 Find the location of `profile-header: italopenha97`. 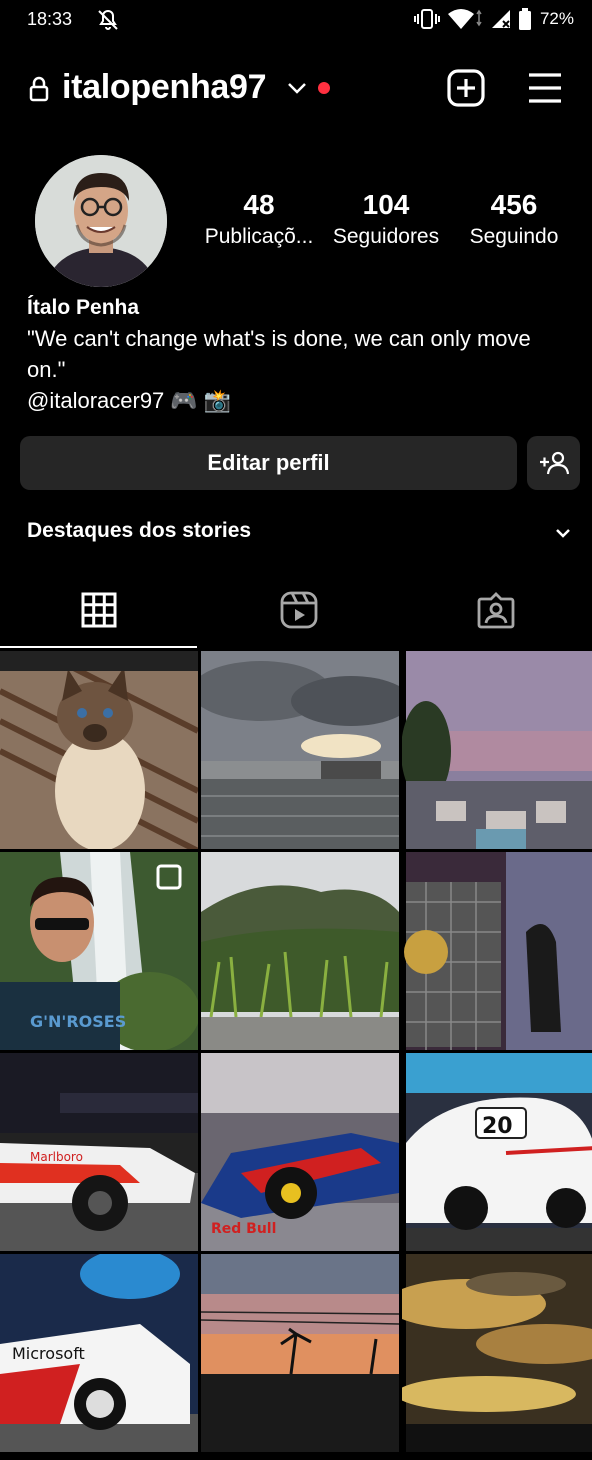

profile-header: italopenha97 is located at coordinates (296, 88).